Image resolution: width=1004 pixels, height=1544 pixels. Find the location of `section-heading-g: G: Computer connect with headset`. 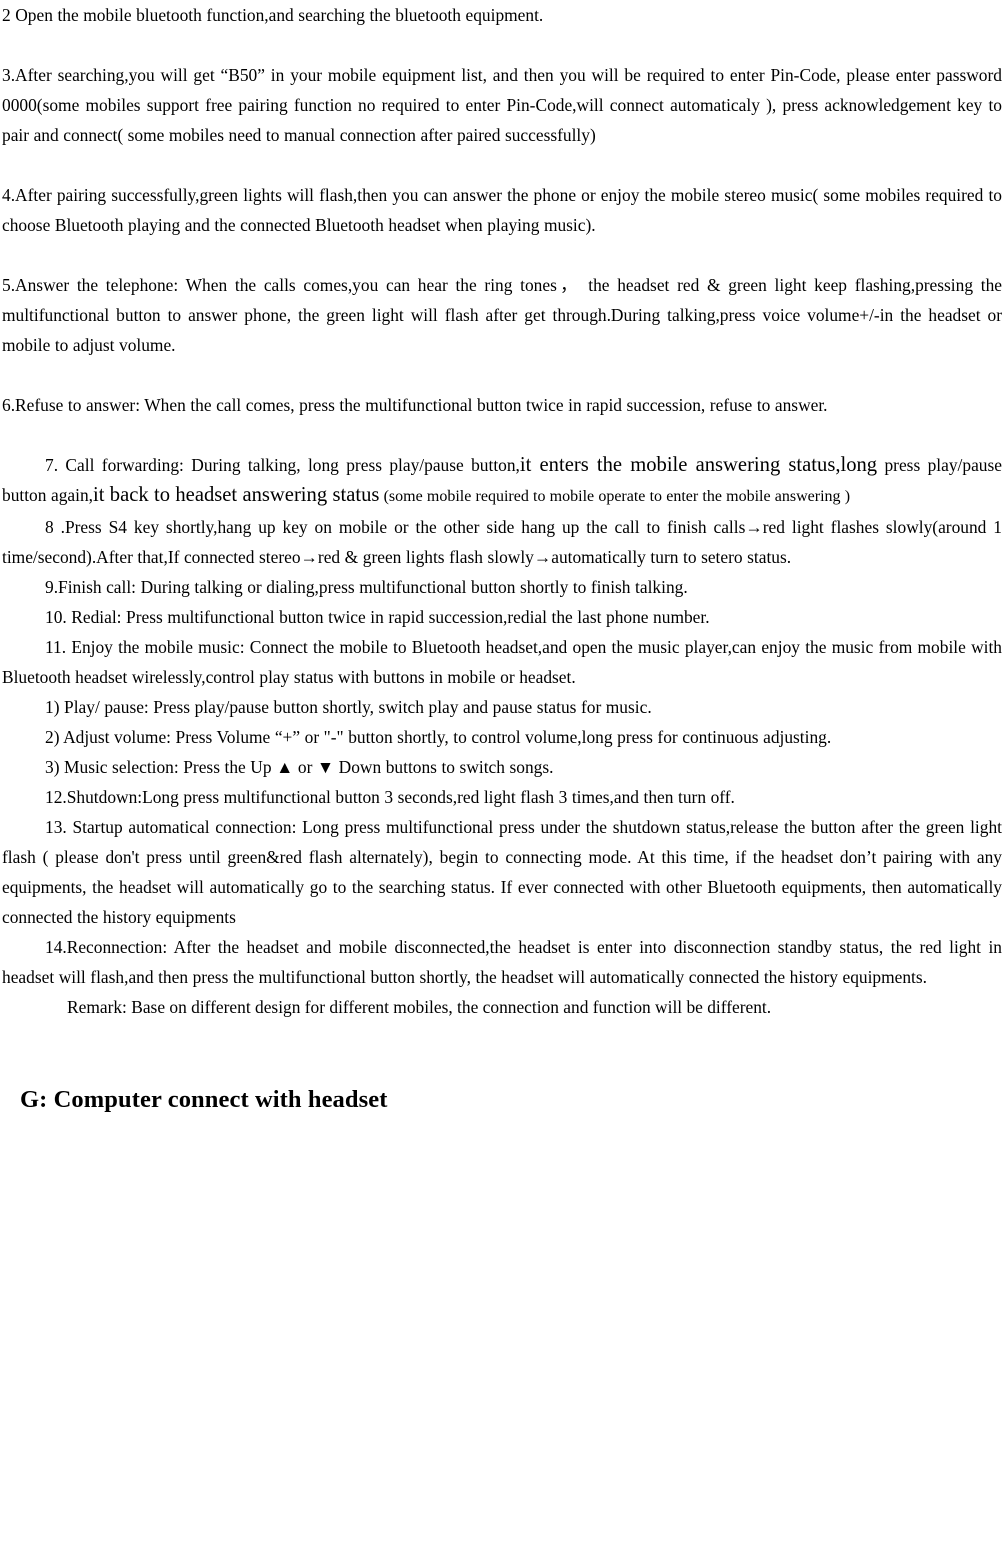

section-heading-g: G: Computer connect with headset is located at coordinates (204, 1099).